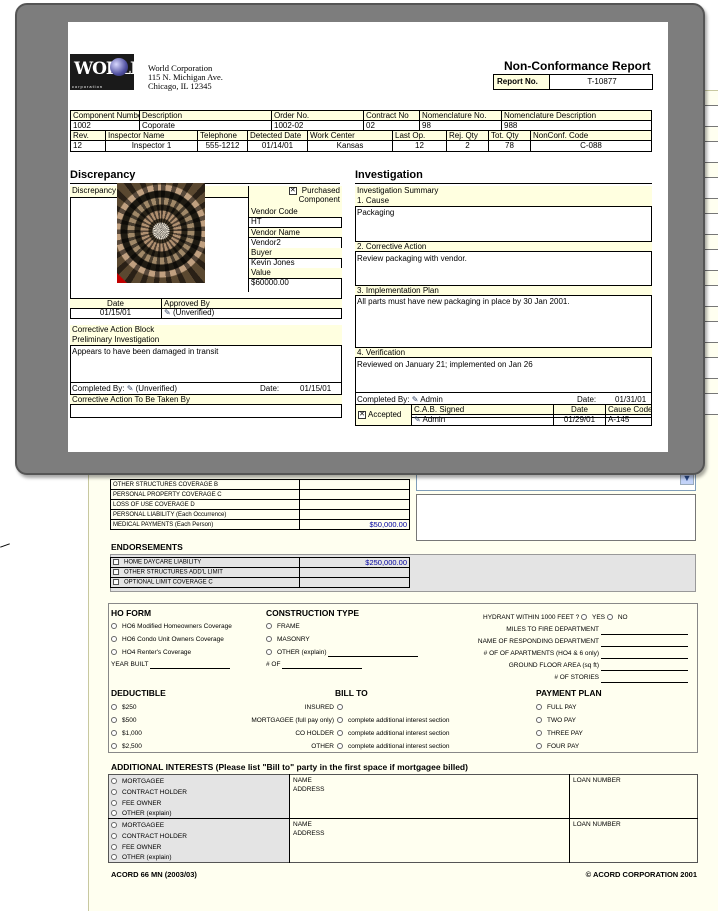 The height and width of the screenshot is (911, 718). I want to click on radio-no, so click(609, 617).